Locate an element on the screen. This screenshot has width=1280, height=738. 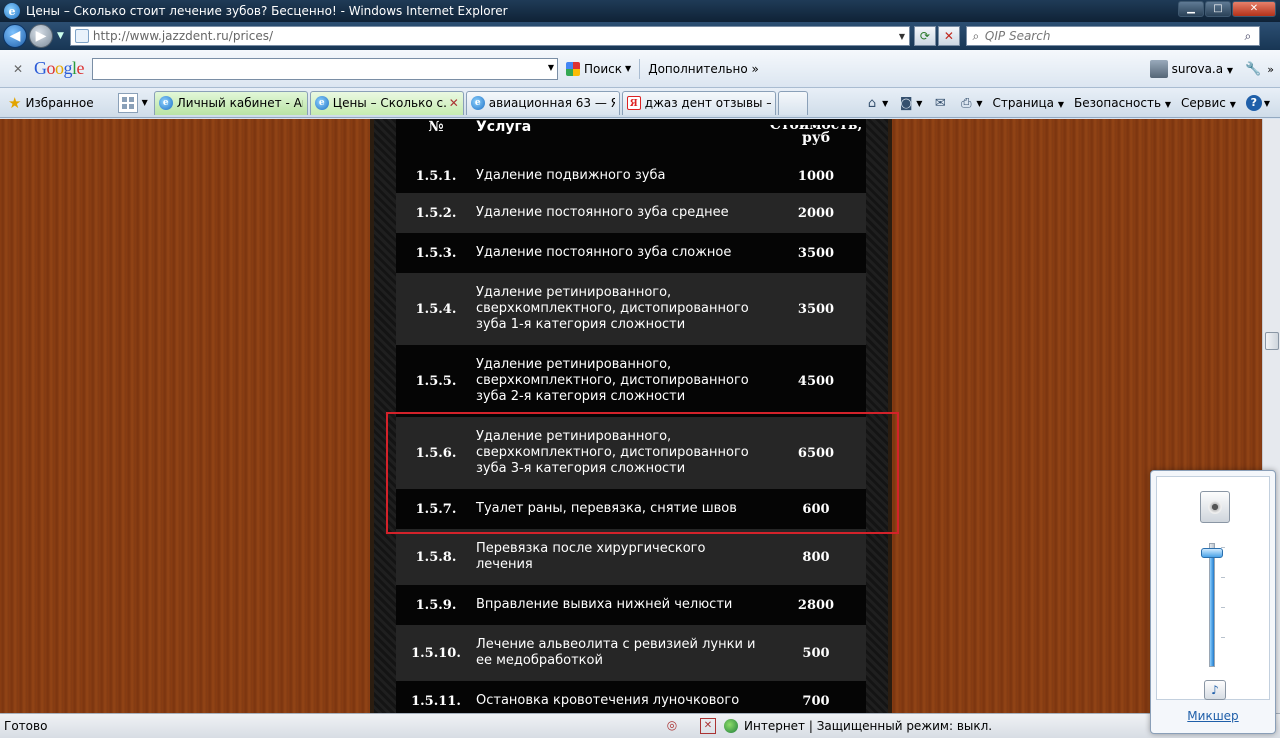
row-num: 1.5.10. is located at coordinates (436, 653).